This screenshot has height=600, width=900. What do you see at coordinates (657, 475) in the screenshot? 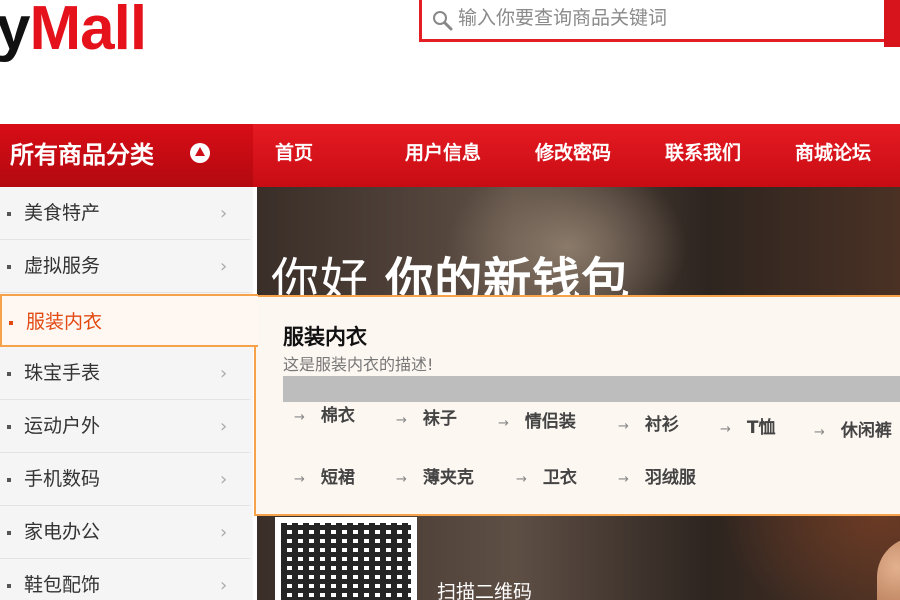
I see `subcategory-link: → 羽绒服` at bounding box center [657, 475].